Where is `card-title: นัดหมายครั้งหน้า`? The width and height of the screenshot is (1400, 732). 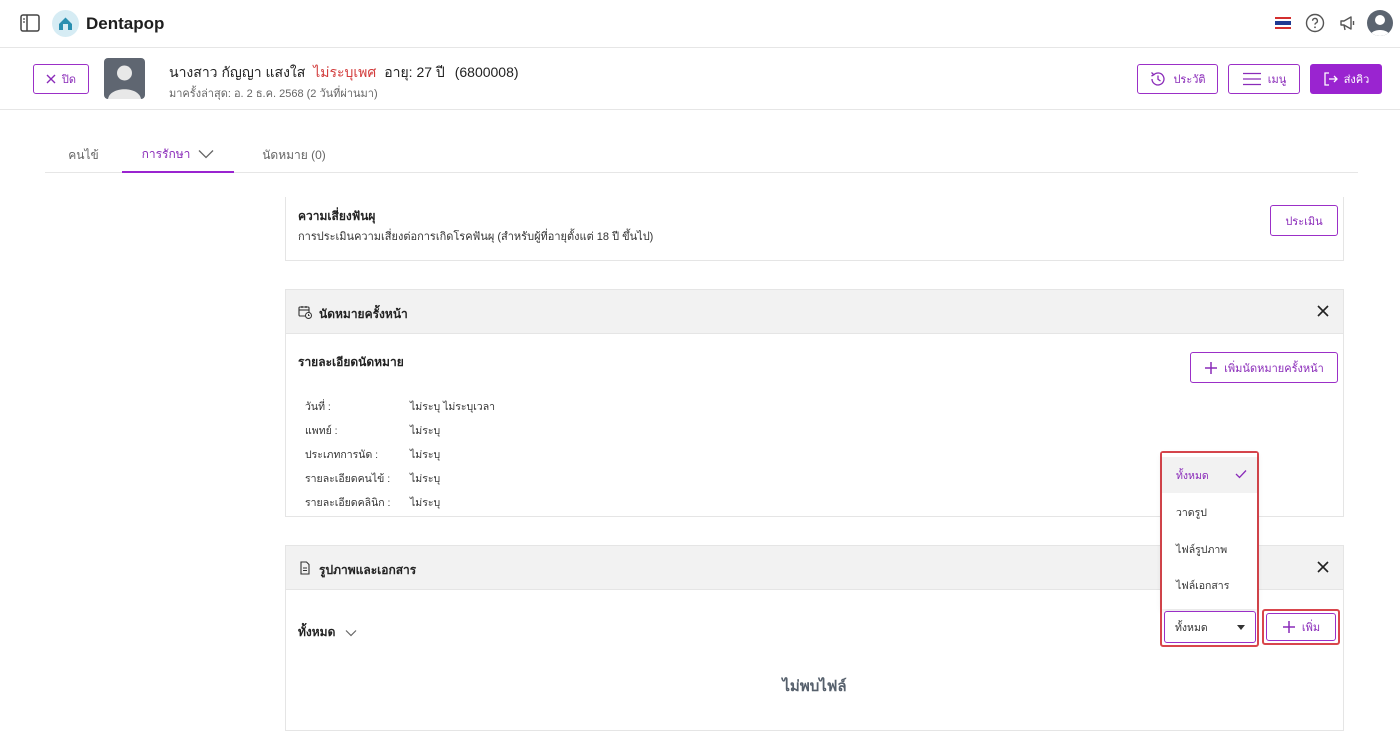 card-title: นัดหมายครั้งหน้า is located at coordinates (363, 314).